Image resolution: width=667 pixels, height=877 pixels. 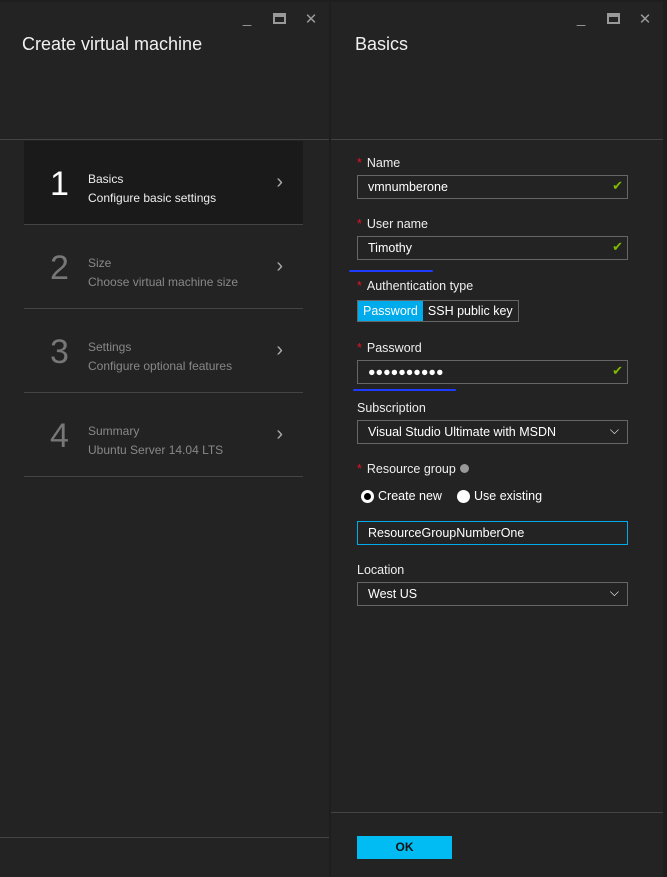 I want to click on step-title: Basics, so click(x=106, y=179).